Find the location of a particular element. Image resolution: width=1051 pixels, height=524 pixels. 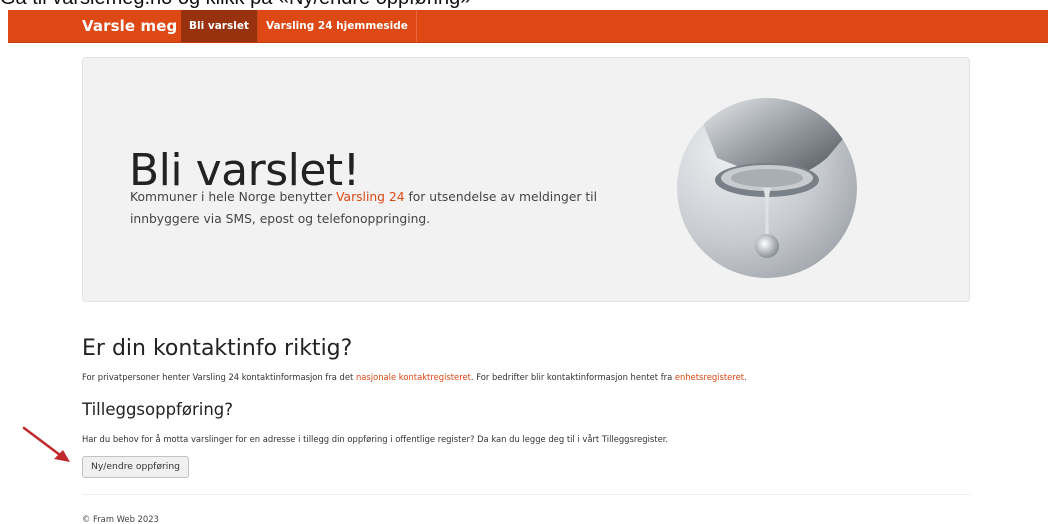

contact-info-heading: Er din kontaktinfo riktig? is located at coordinates (217, 348).